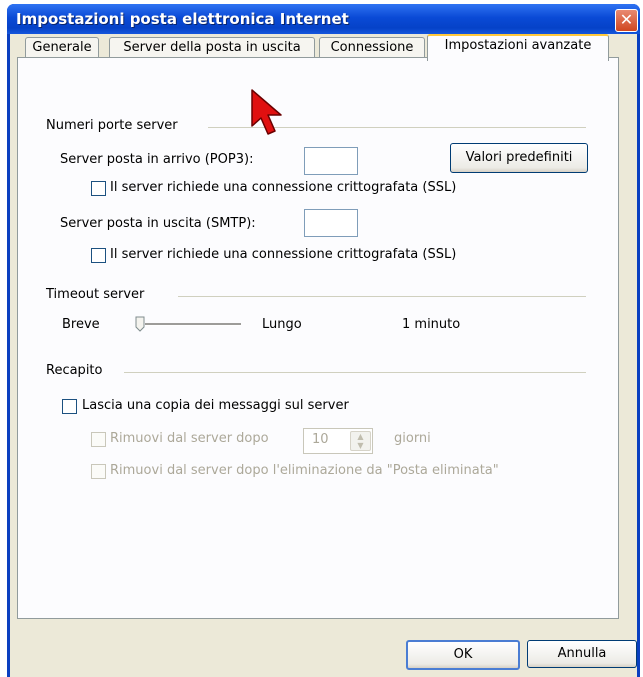 The image size is (643, 677). What do you see at coordinates (189, 438) in the screenshot?
I see `remove-after-label: Rimuovi dal server dopo` at bounding box center [189, 438].